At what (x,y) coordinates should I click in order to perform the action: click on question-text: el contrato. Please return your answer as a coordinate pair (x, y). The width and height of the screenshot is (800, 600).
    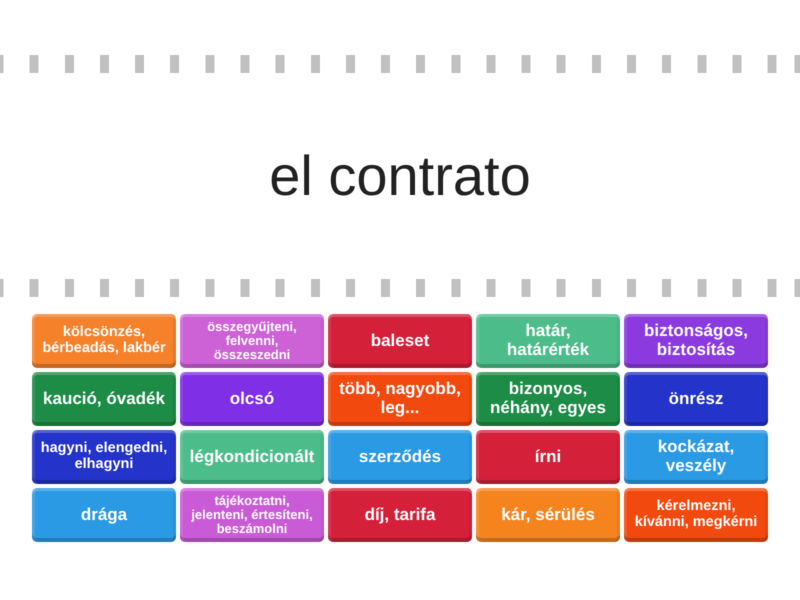
    Looking at the image, I should click on (400, 176).